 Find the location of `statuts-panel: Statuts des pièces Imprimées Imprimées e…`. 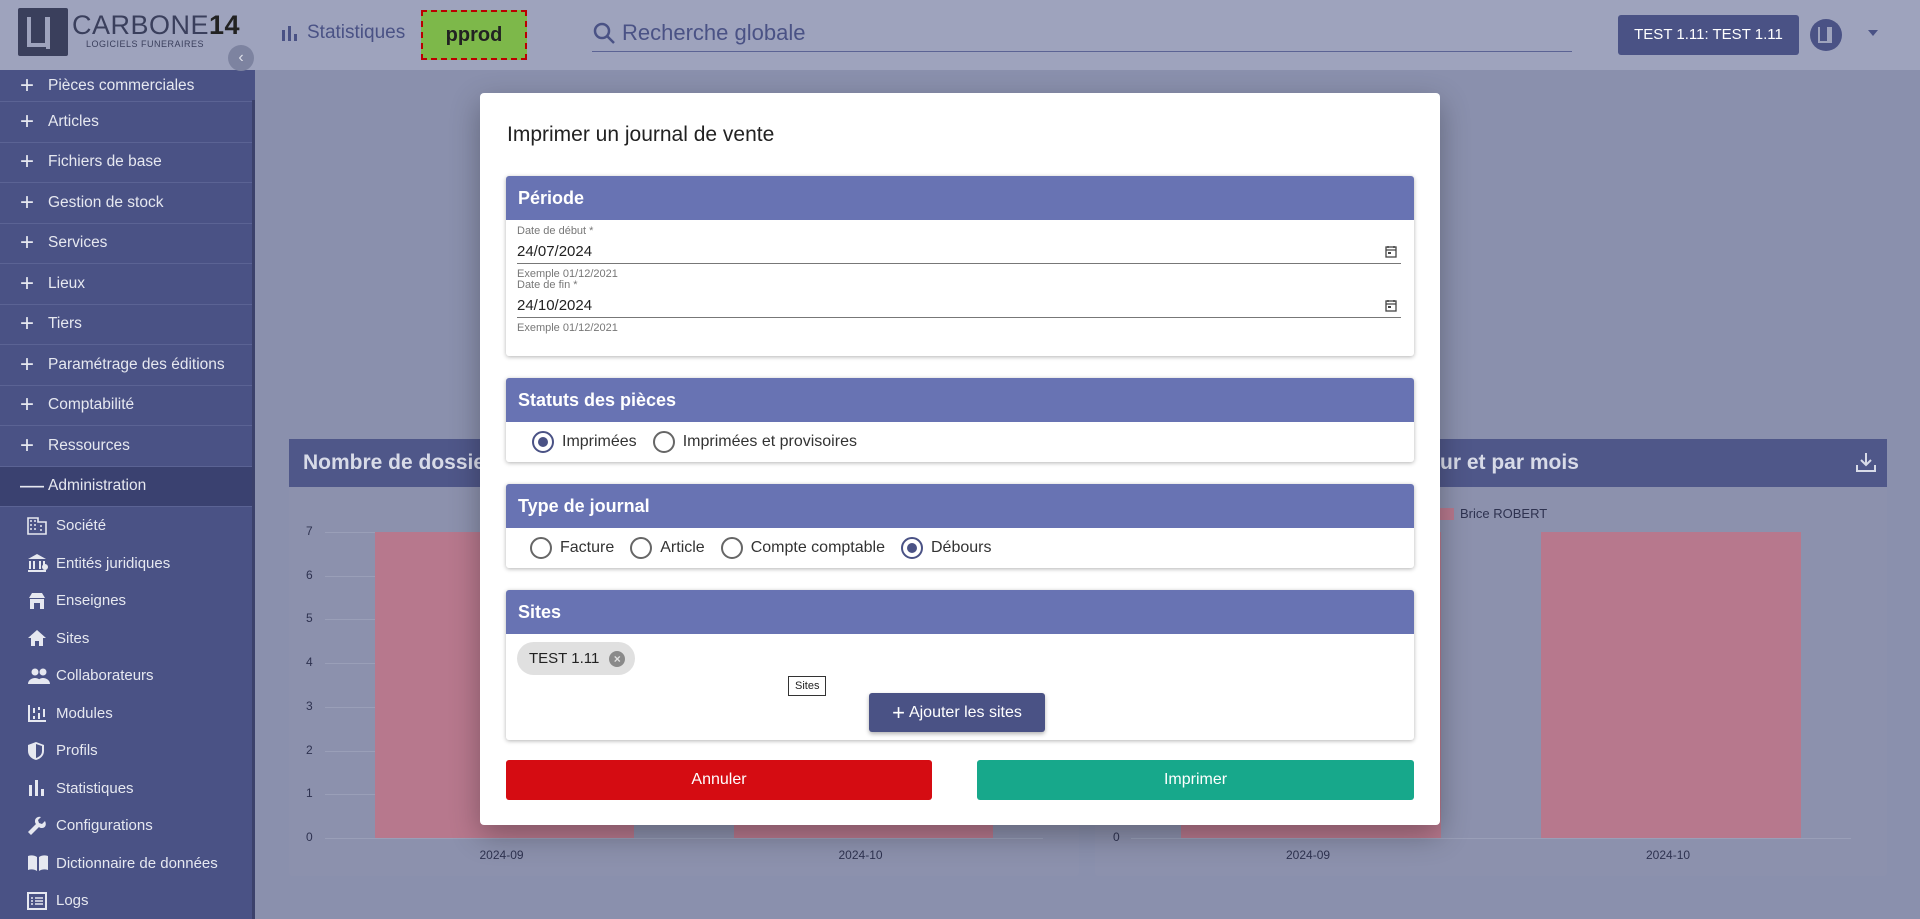

statuts-panel: Statuts des pièces Imprimées Imprimées e… is located at coordinates (960, 420).